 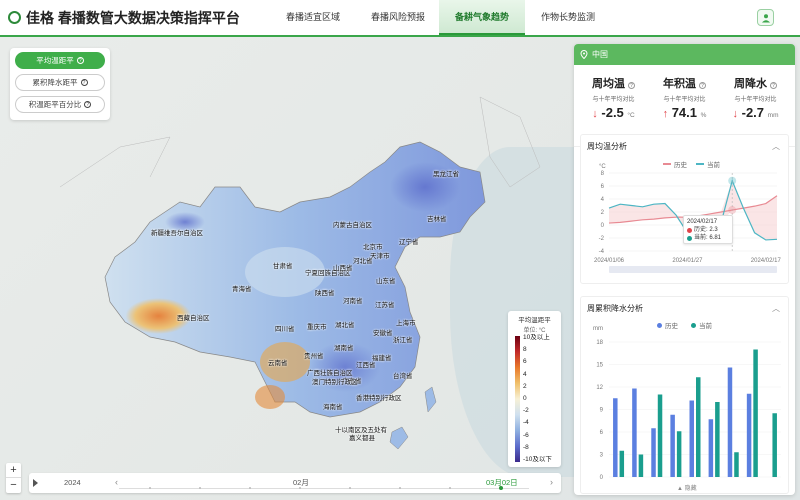 I want to click on y-tick-label: 6, so click(x=602, y=433).